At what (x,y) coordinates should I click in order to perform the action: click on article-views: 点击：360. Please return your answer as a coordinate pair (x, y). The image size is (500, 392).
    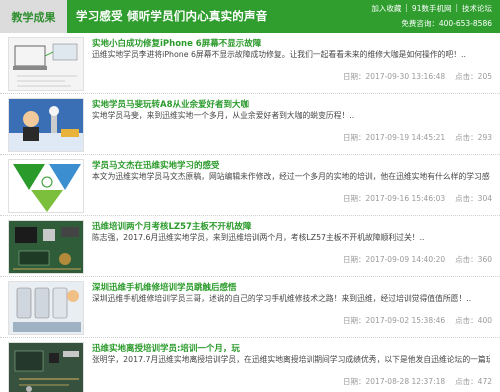
    Looking at the image, I should click on (473, 259).